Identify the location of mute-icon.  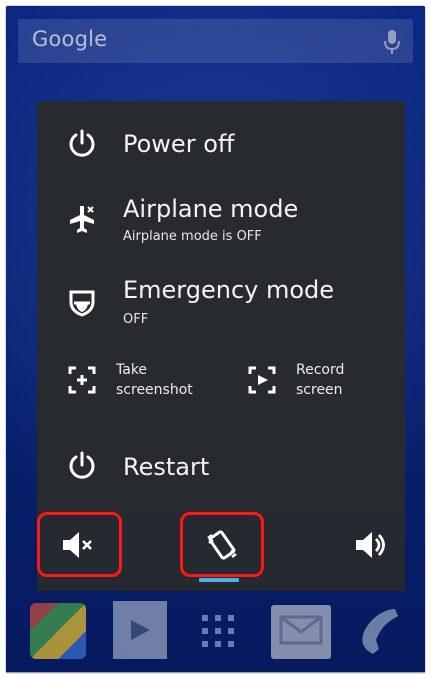
(77, 545).